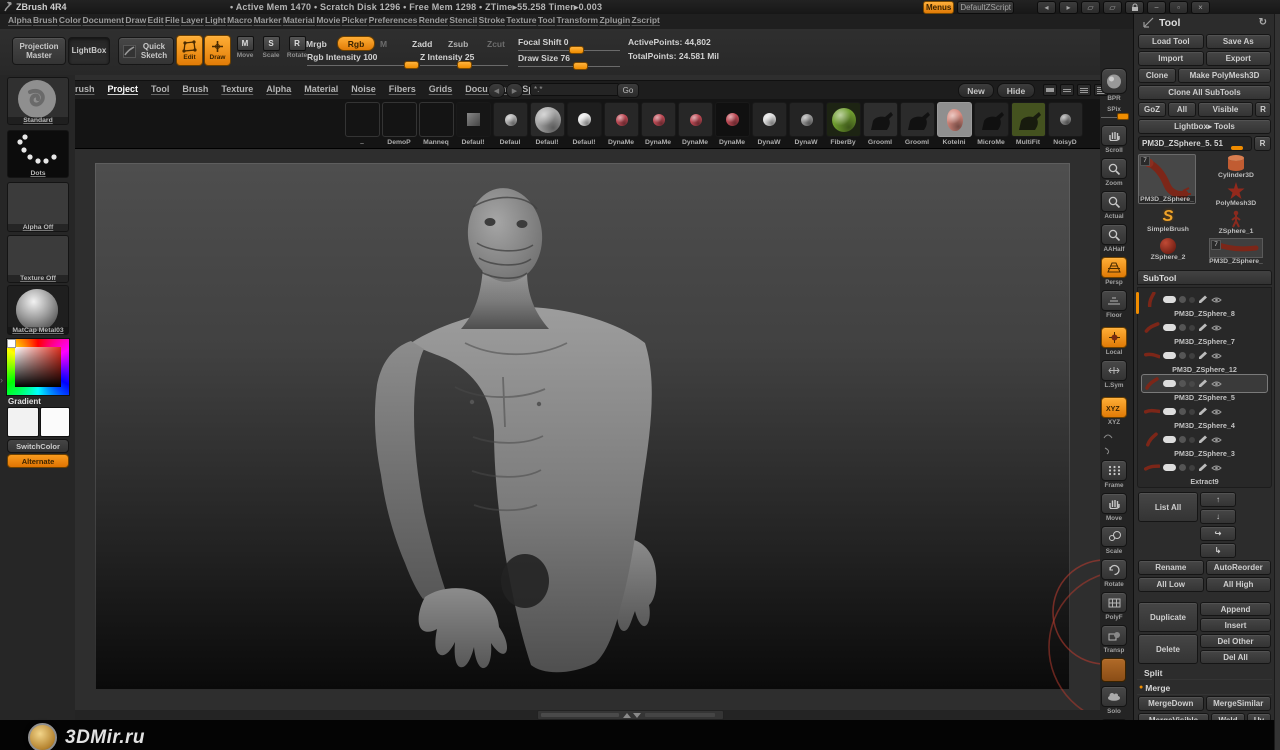 The width and height of the screenshot is (1280, 750). I want to click on z-intensity-handle, so click(464, 65).